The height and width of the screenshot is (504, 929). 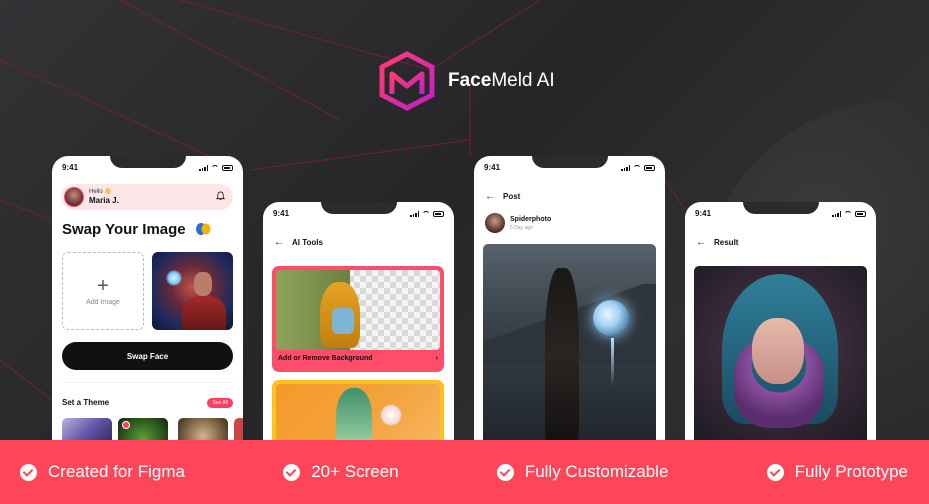 I want to click on feature-item: Fully Customizable, so click(x=582, y=472).